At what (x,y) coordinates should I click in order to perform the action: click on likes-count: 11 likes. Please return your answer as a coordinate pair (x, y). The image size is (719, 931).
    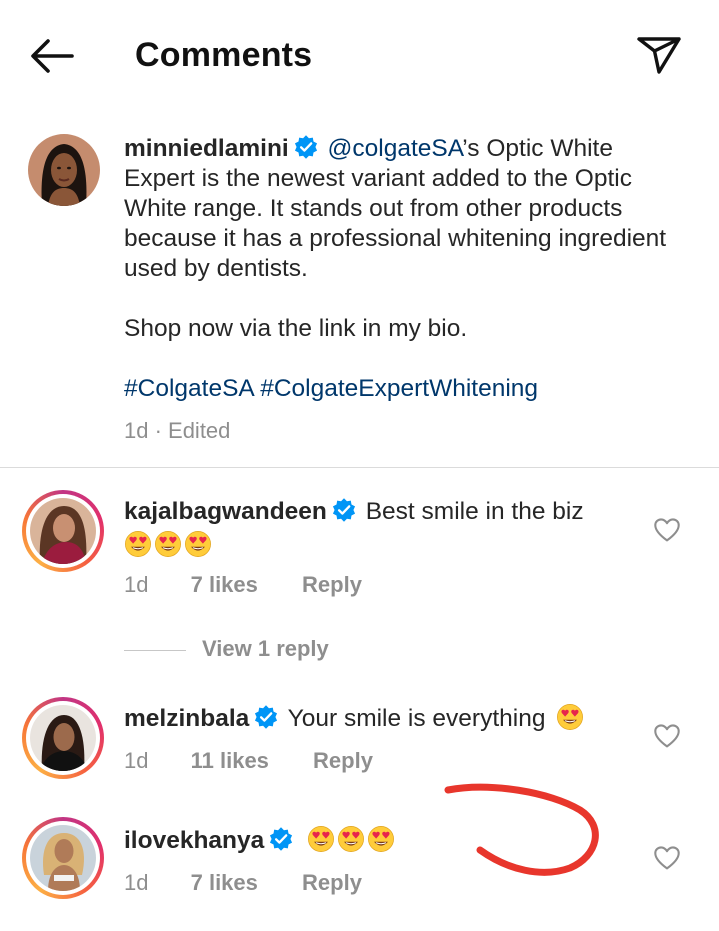
    Looking at the image, I should click on (230, 760).